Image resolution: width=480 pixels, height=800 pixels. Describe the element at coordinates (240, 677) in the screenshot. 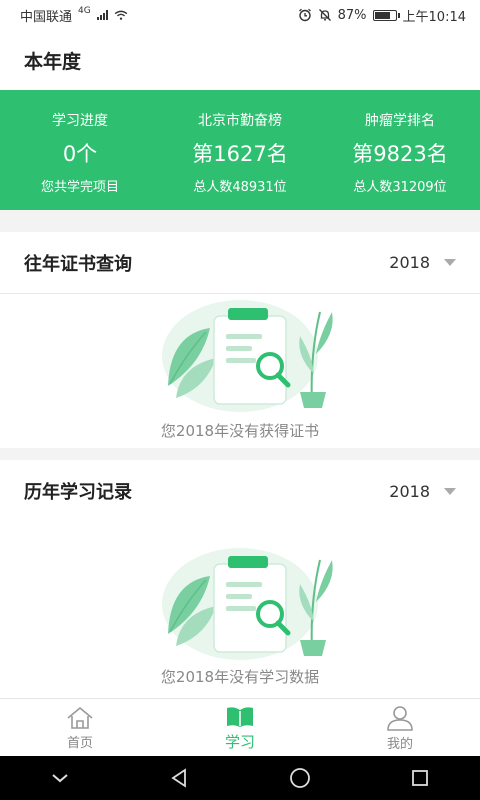

I see `history-empty-text: 您2018年没有学习数据` at that location.